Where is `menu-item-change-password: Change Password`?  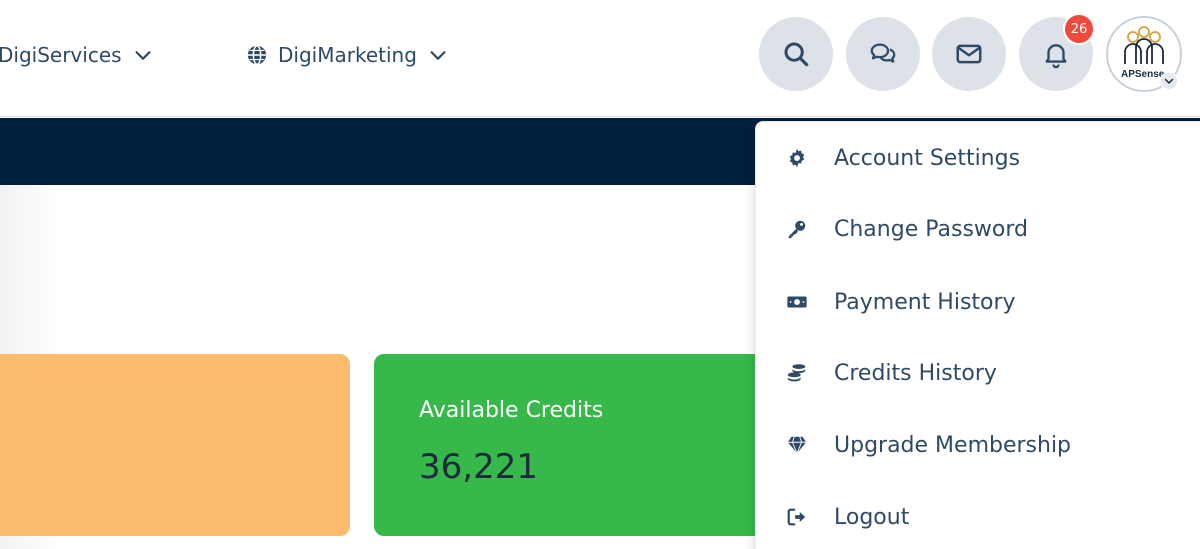
menu-item-change-password: Change Password is located at coordinates (978, 229).